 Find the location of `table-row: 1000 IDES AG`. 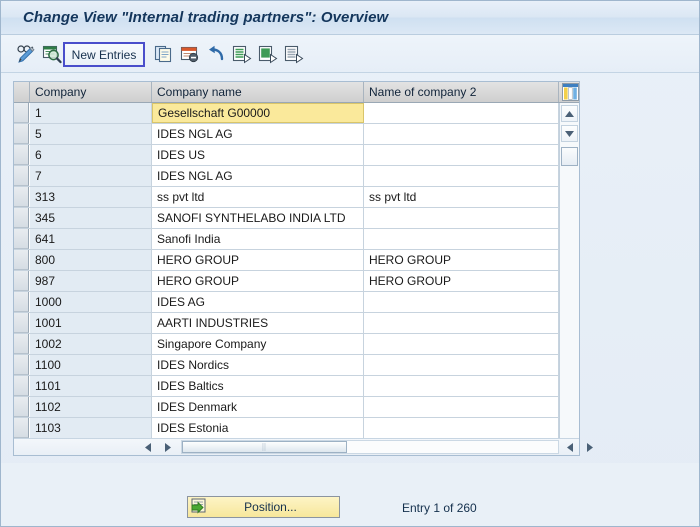

table-row: 1000 IDES AG is located at coordinates (286, 302).